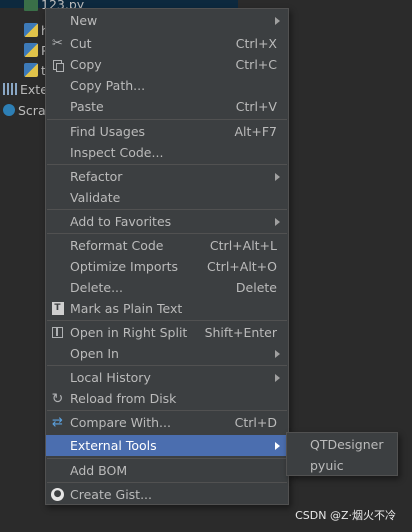 Image resolution: width=412 pixels, height=532 pixels. Describe the element at coordinates (167, 106) in the screenshot. I see `menu-item-paste: Paste Ctrl+V` at that location.